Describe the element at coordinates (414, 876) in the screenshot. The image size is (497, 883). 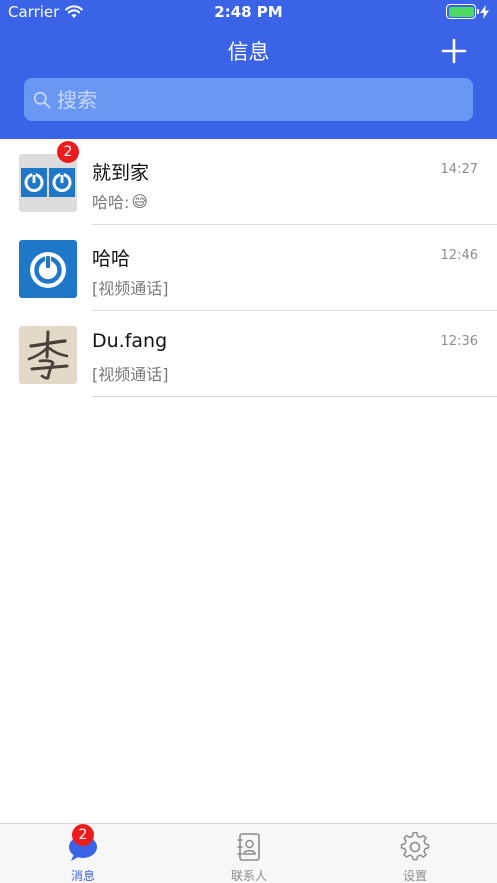
I see `tab-label: 设置` at that location.